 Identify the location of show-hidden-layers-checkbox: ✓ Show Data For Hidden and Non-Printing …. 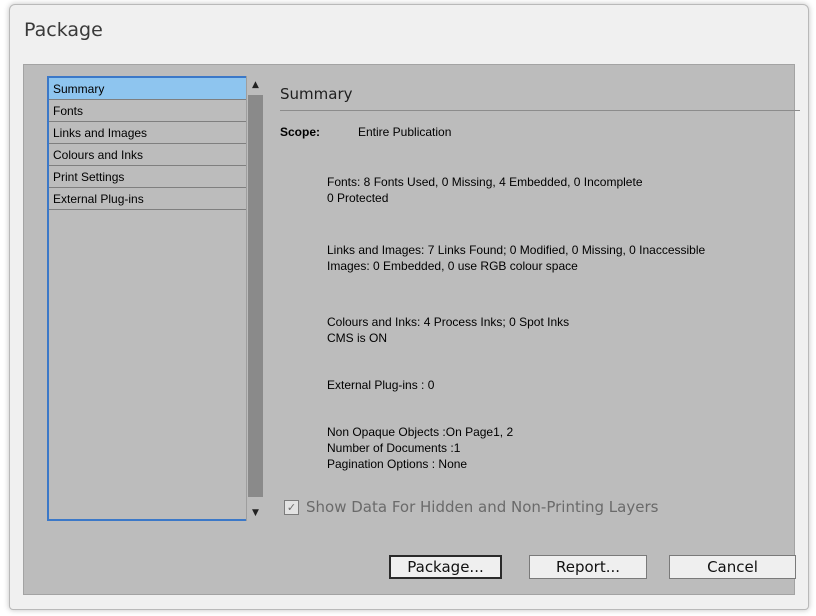
(471, 507).